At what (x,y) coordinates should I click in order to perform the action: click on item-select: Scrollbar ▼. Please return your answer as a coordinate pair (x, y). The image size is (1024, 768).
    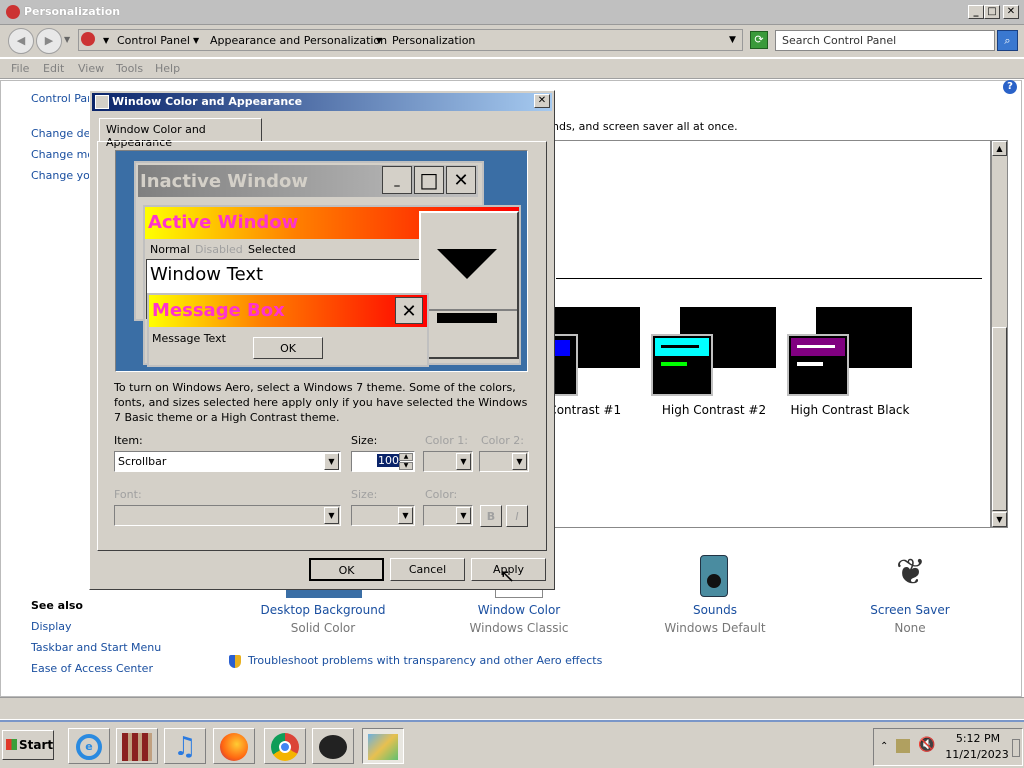
    Looking at the image, I should click on (227, 461).